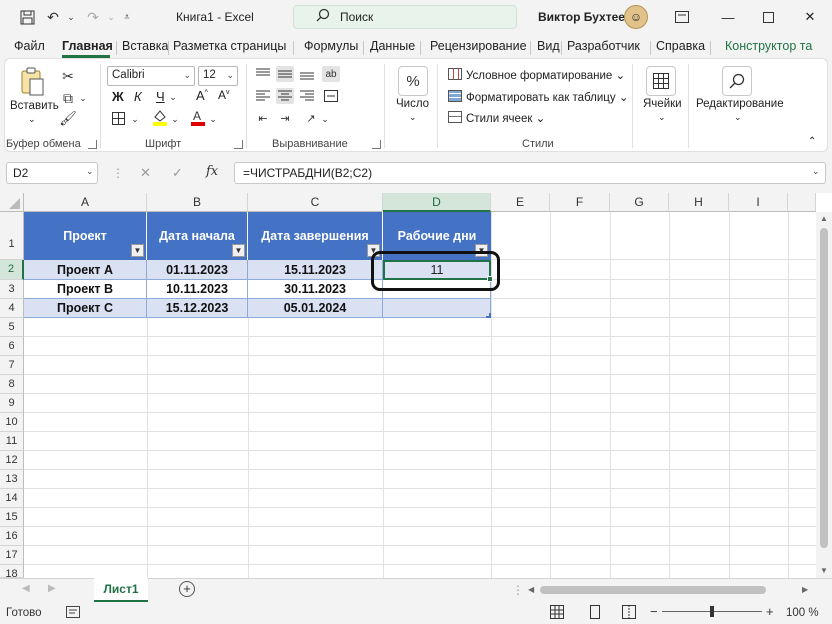 The height and width of the screenshot is (624, 832). What do you see at coordinates (26, 588) in the screenshot?
I see `prev-sheet-icon: ◀` at bounding box center [26, 588].